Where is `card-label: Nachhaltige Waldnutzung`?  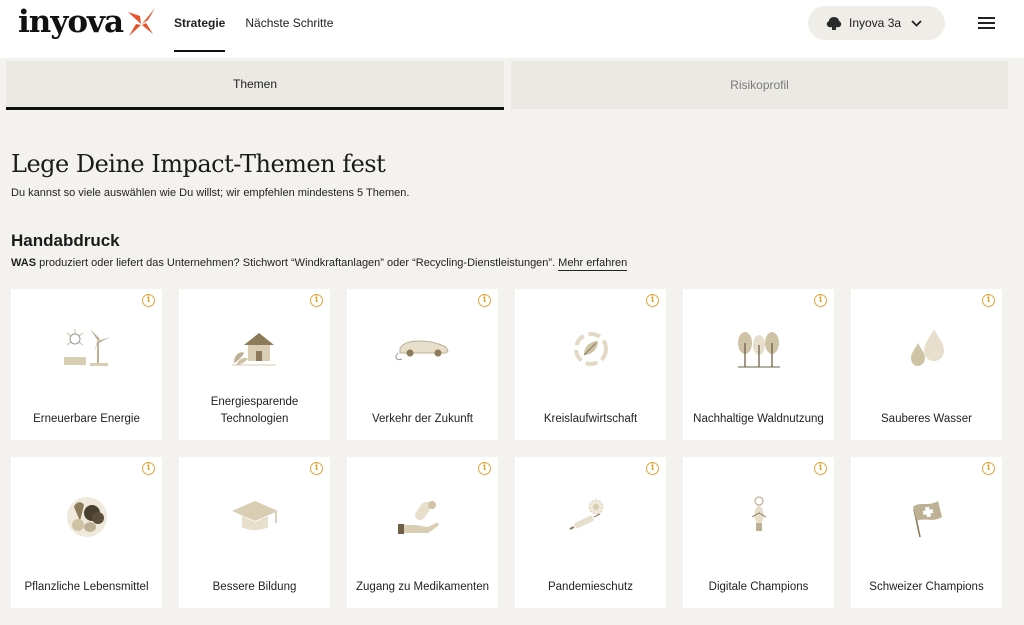 card-label: Nachhaltige Waldnutzung is located at coordinates (758, 419).